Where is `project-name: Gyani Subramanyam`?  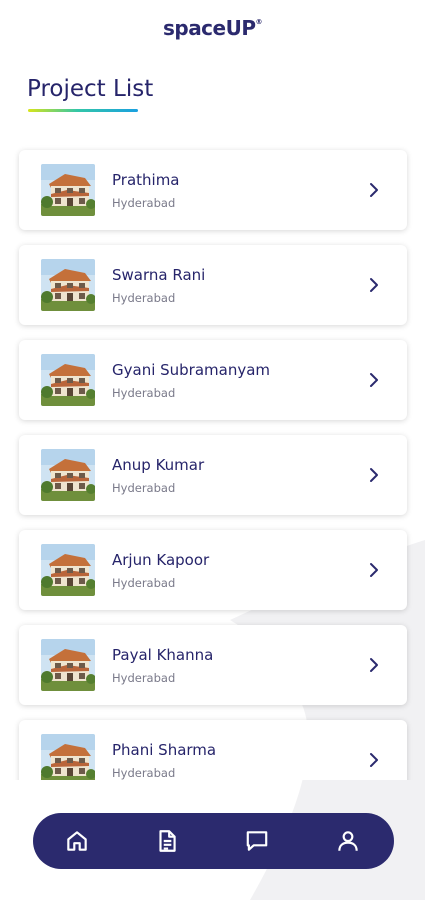
project-name: Gyani Subramanyam is located at coordinates (191, 370).